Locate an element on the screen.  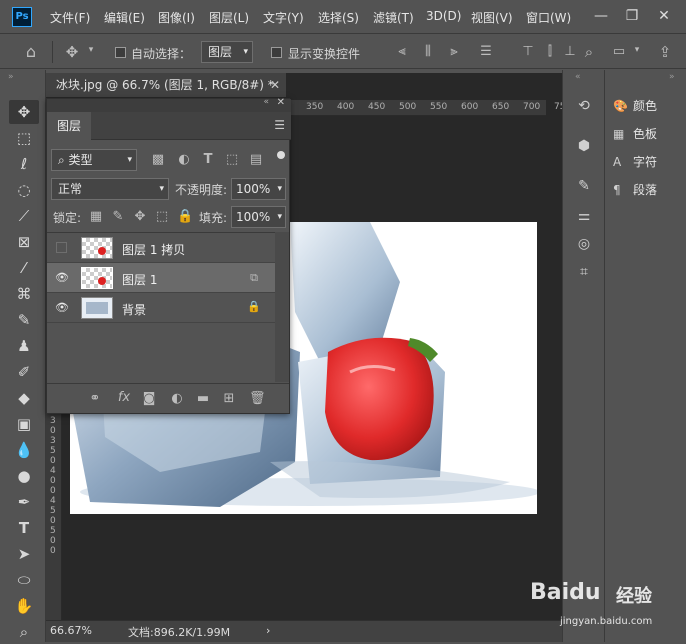
new-group-icon: ▬ is located at coordinates (203, 398).